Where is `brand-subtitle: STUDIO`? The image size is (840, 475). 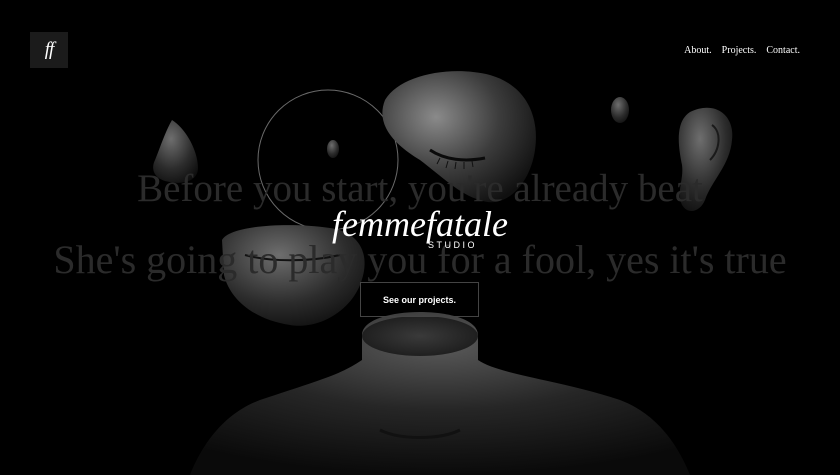
brand-subtitle: STUDIO is located at coordinates (453, 245).